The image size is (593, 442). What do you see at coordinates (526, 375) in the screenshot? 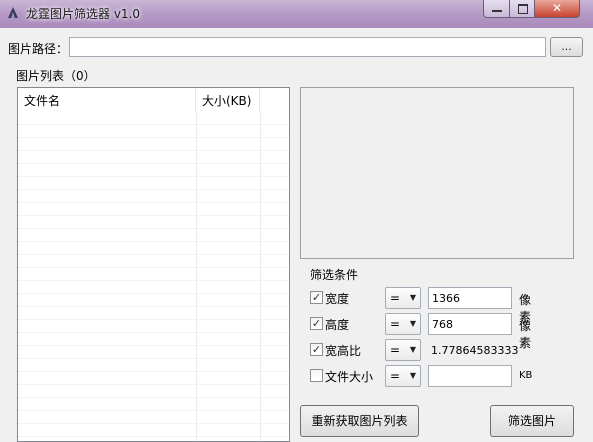
I see `file-size-unit: KB` at bounding box center [526, 375].